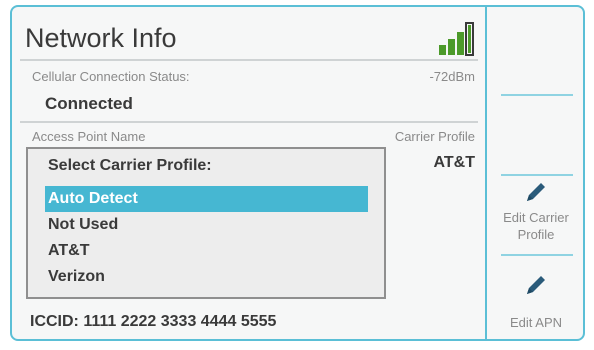 The width and height of the screenshot is (594, 350). What do you see at coordinates (130, 165) in the screenshot?
I see `selector-title: Select Carrier Profile:` at bounding box center [130, 165].